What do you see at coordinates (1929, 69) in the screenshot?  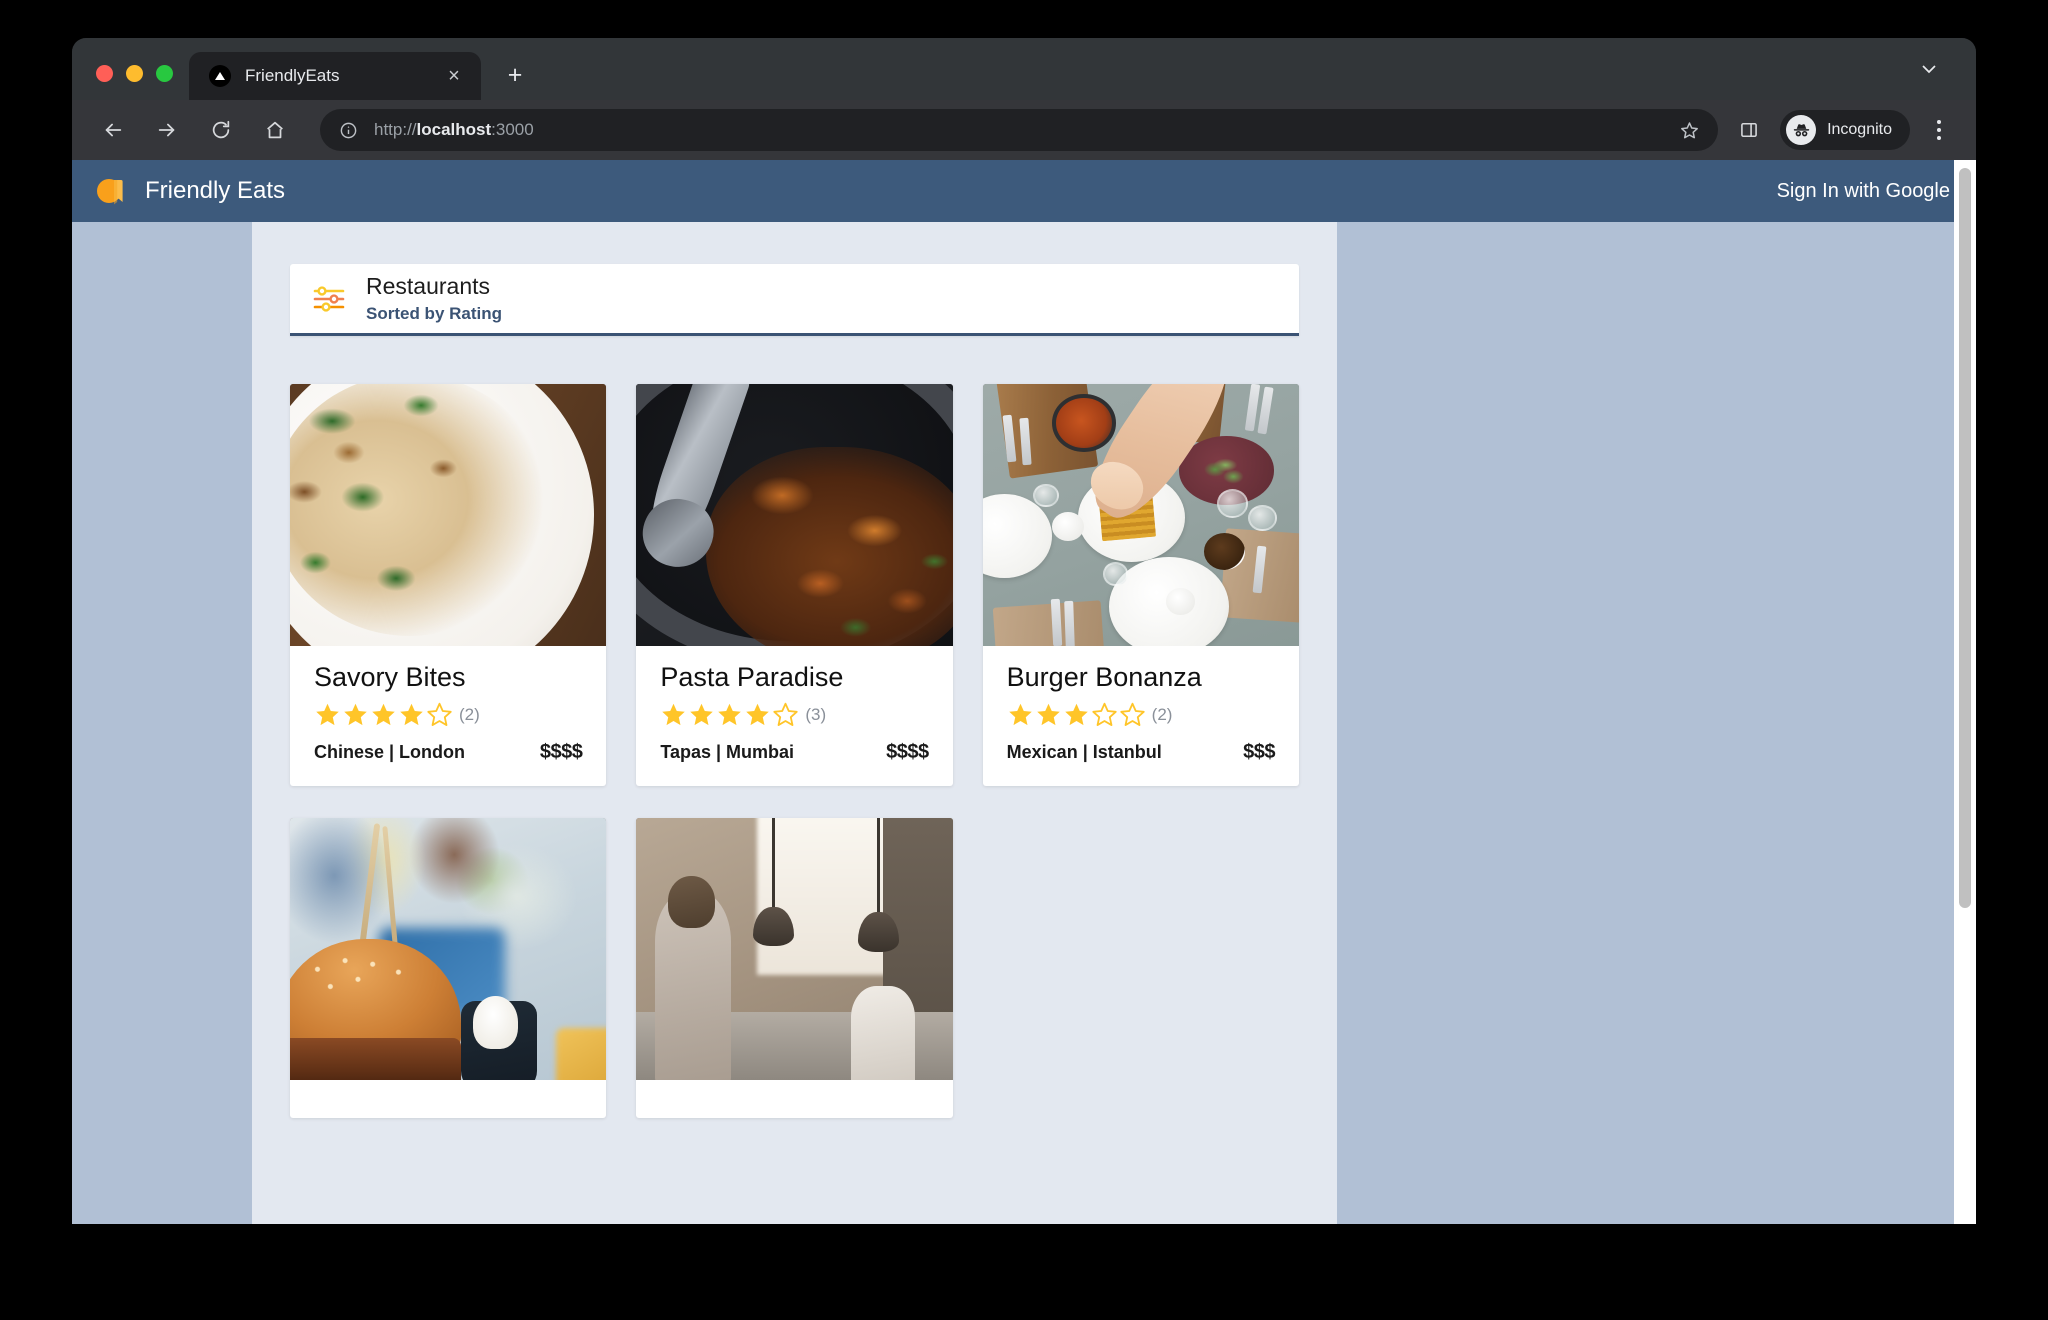 I see `chevron-down-icon` at bounding box center [1929, 69].